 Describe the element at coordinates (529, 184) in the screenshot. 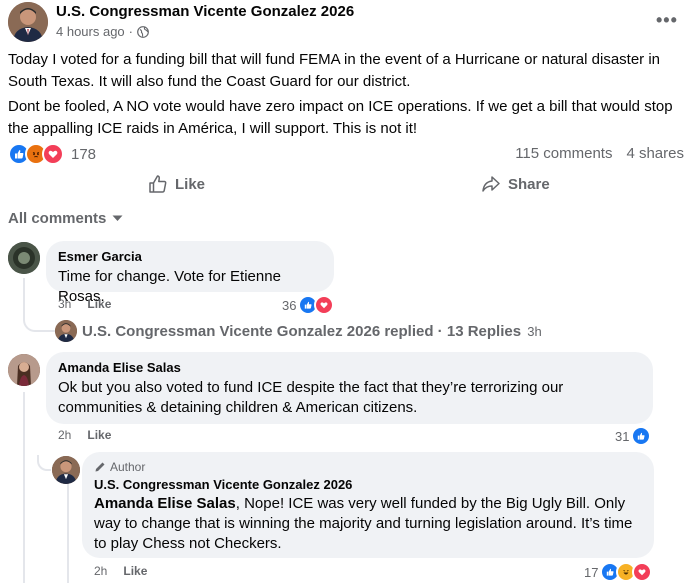

I see `share-button-label: Share` at that location.